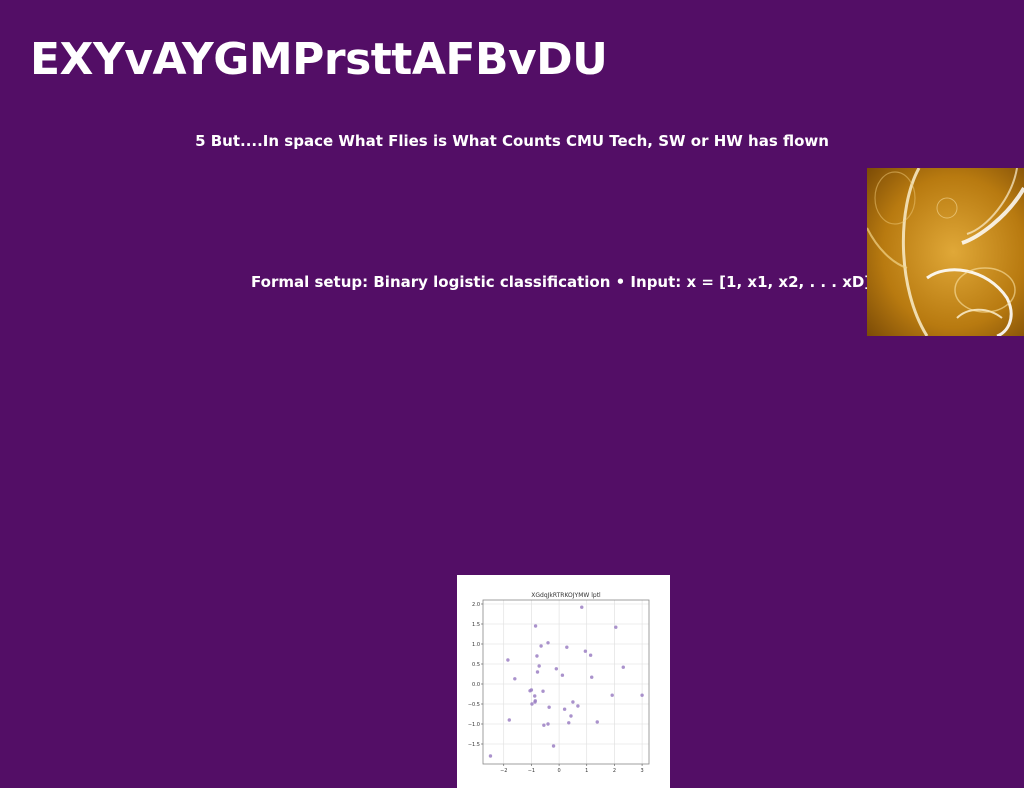  What do you see at coordinates (474, 725) in the screenshot?
I see `y-tick-label: −1.0` at bounding box center [474, 725].